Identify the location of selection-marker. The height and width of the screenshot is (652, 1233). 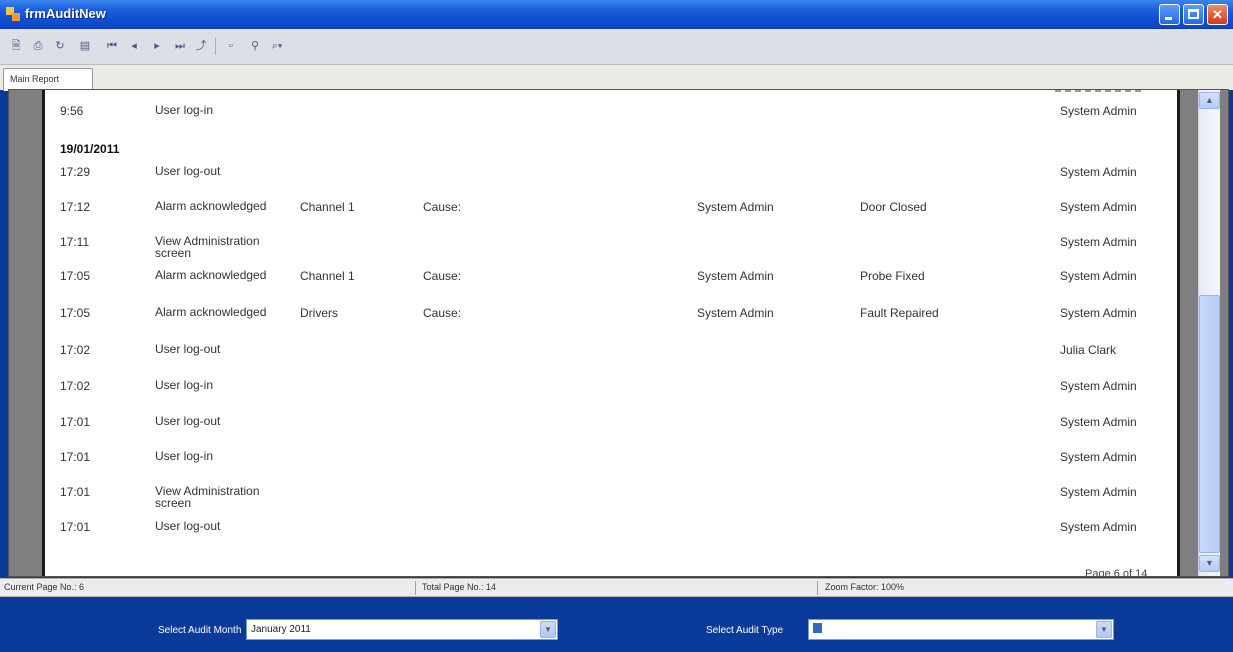
(817, 628).